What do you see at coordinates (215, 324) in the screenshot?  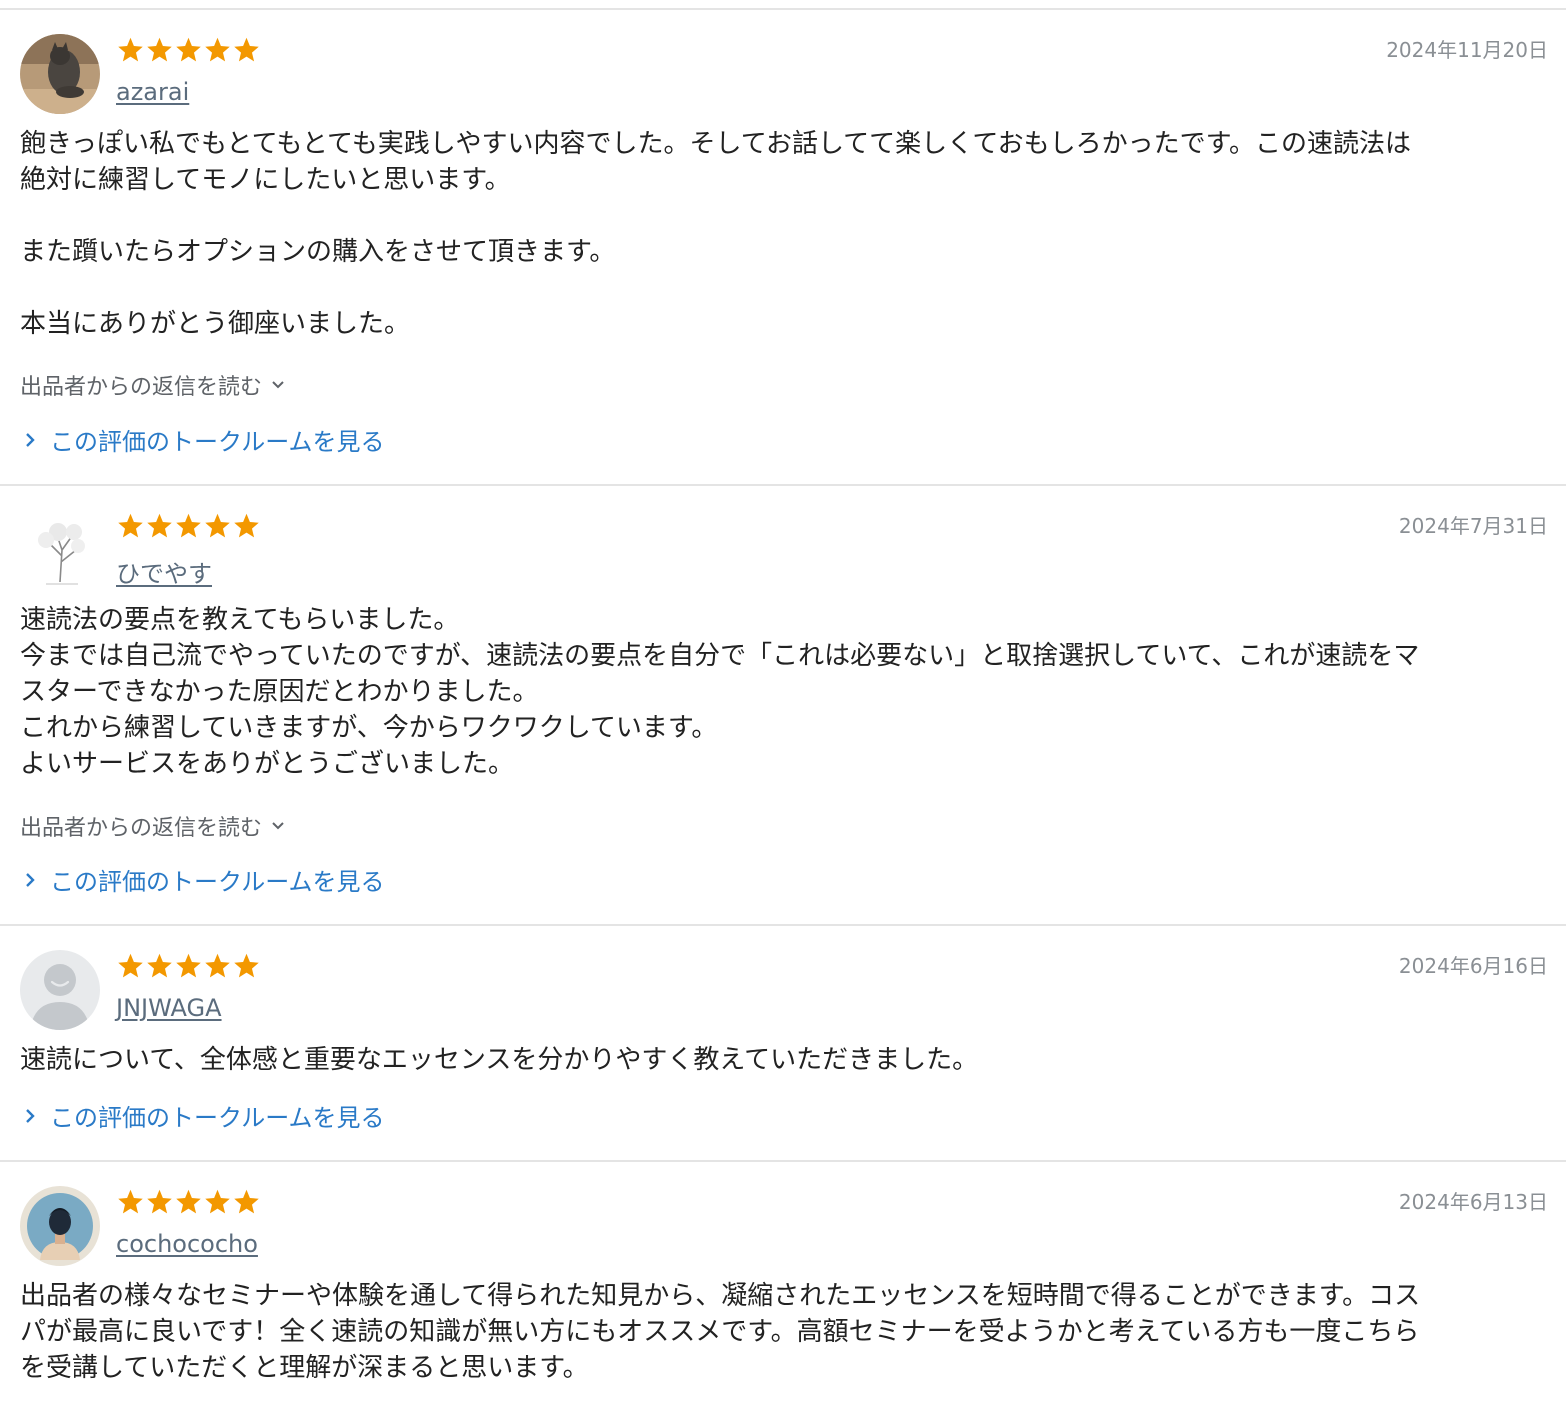 I see `review-paragraph: 本当にありがとう御座いました。` at bounding box center [215, 324].